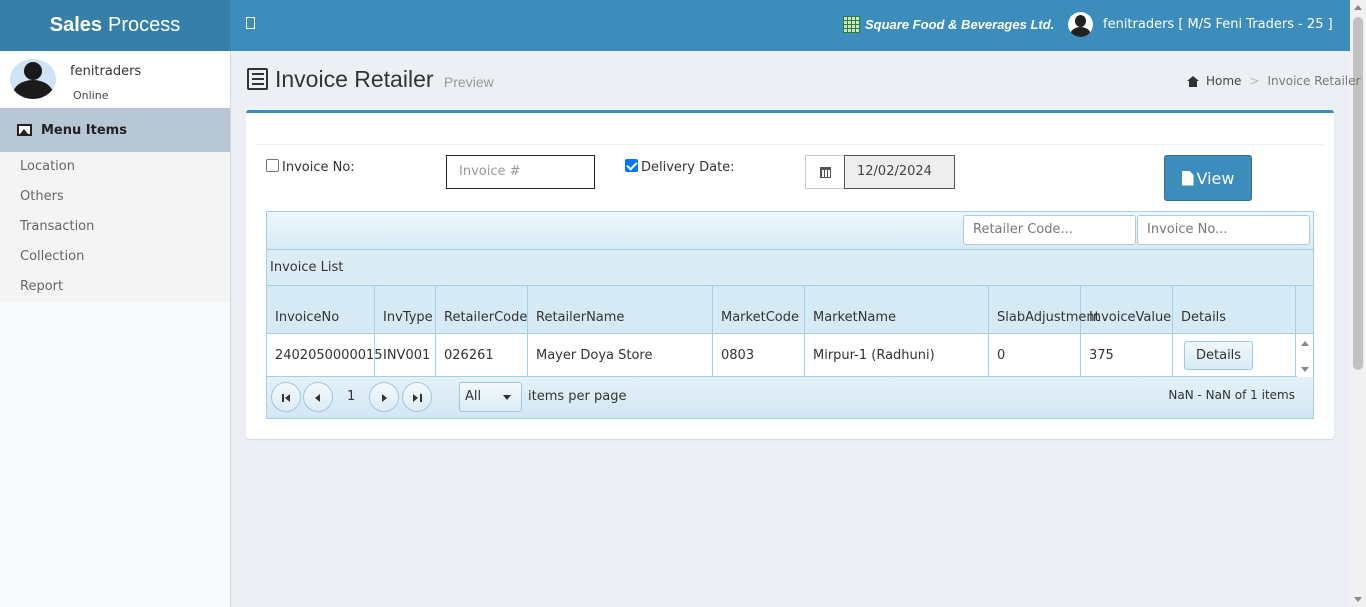 The image size is (1366, 607). Describe the element at coordinates (1218, 24) in the screenshot. I see `user-menu-label: fenitraders [ M/S Feni Traders - 25 ]` at that location.